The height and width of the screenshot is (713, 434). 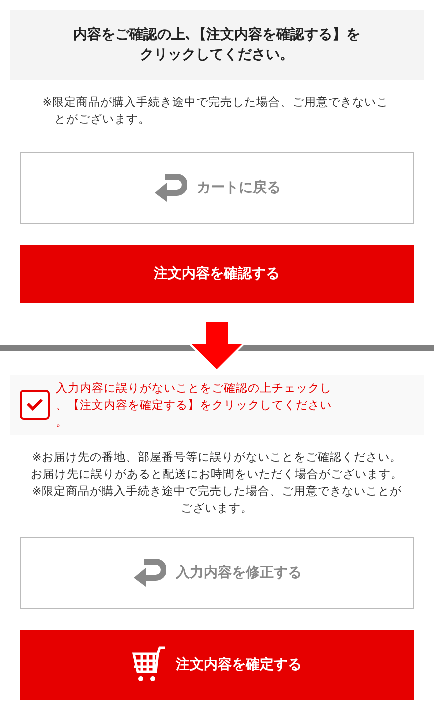 What do you see at coordinates (217, 274) in the screenshot?
I see `confirm-button: 注文内容を確認する` at bounding box center [217, 274].